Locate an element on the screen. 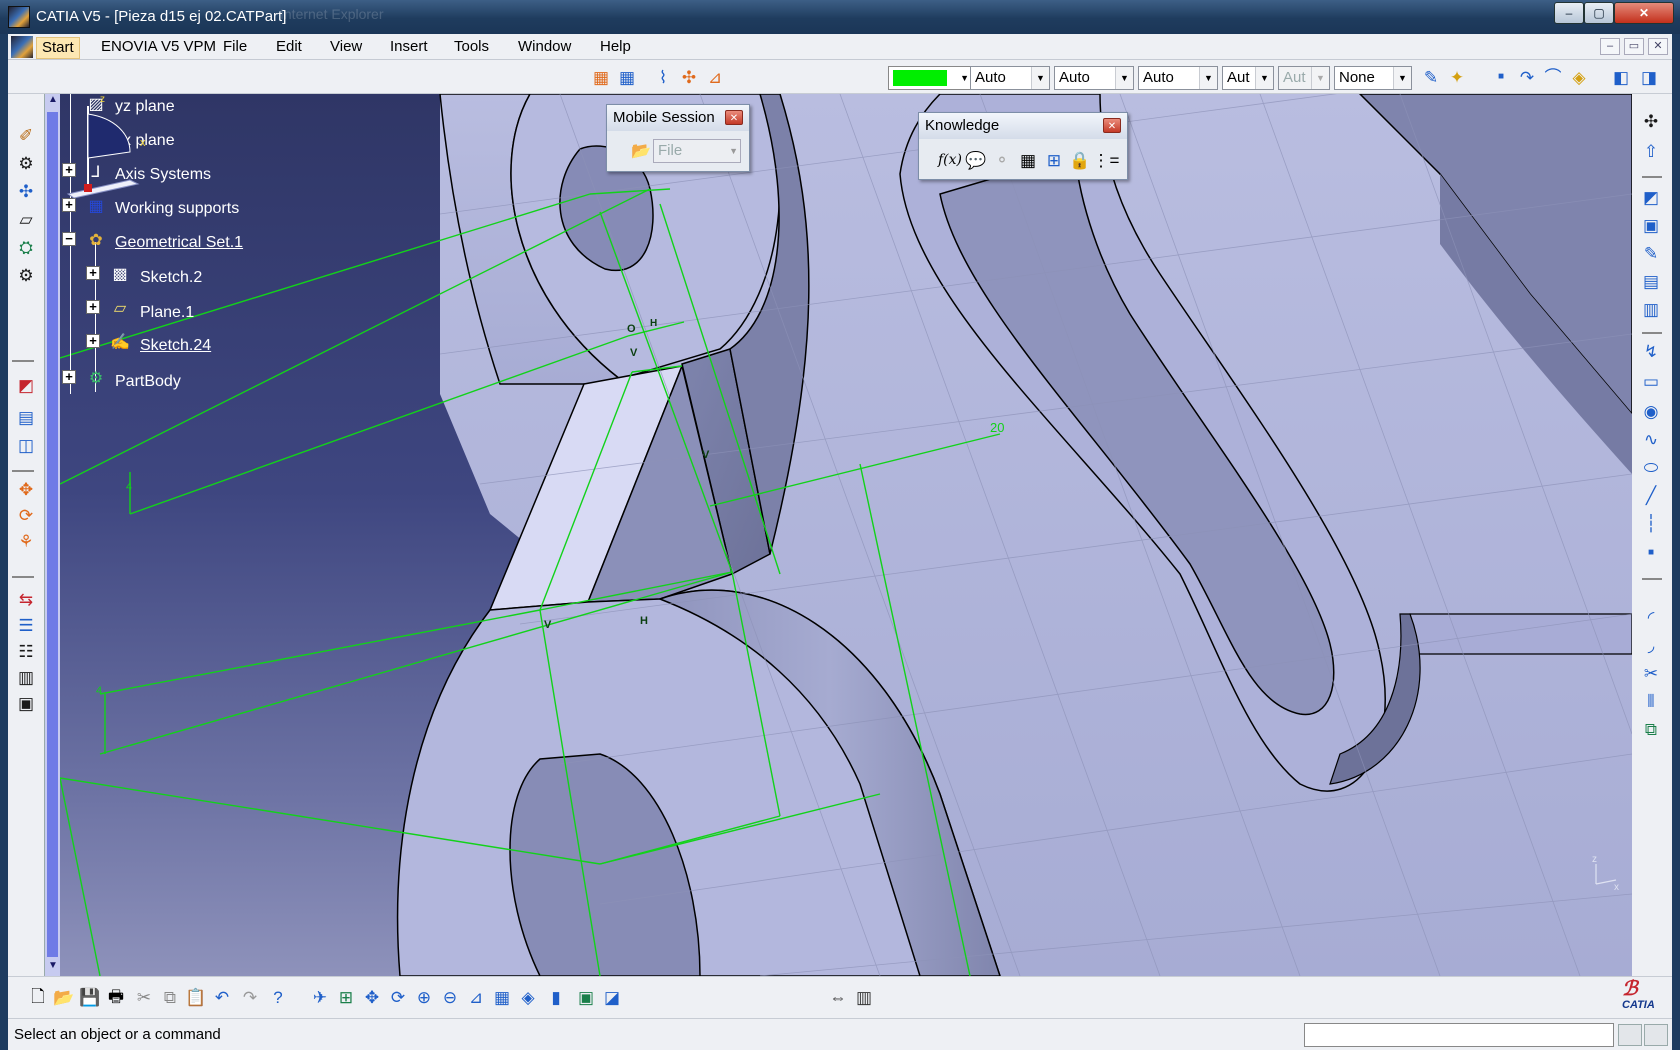  edit-icon: ✎ is located at coordinates (1651, 254).